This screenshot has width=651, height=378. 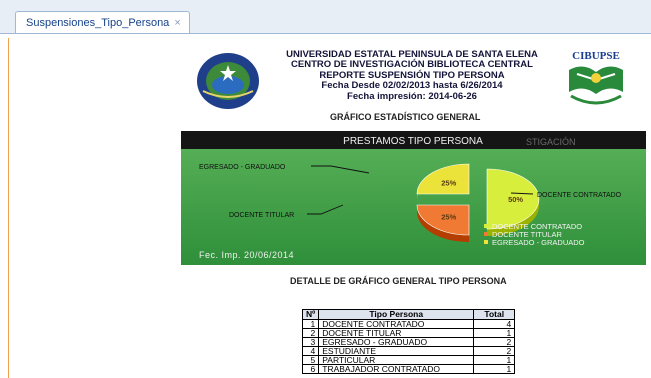 What do you see at coordinates (310, 314) in the screenshot?
I see `col-header-number: Nº` at bounding box center [310, 314].